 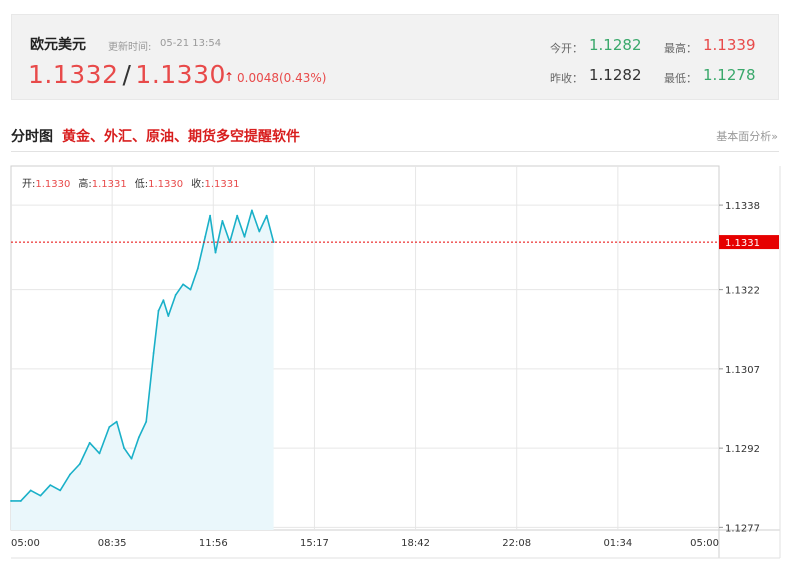 I want to click on y-tick-label: 1.1322, so click(x=742, y=291).